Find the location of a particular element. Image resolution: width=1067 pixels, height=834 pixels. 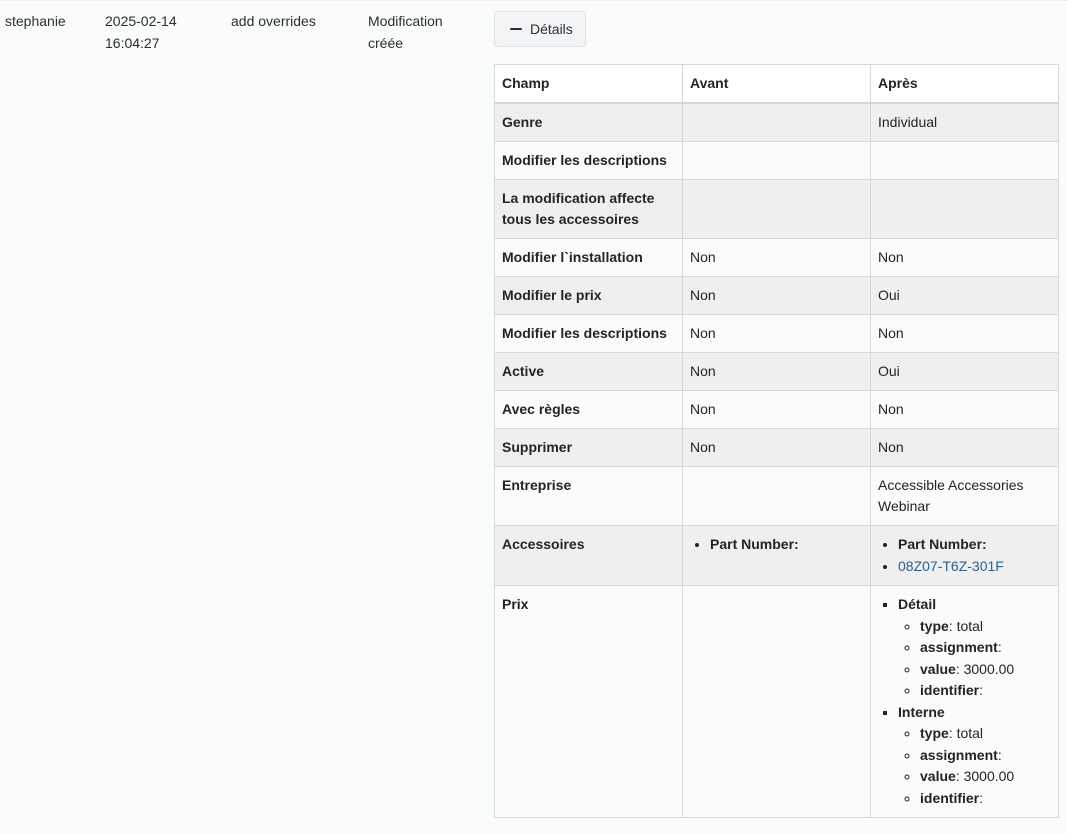

table-row: Supprimer Non Non is located at coordinates (776, 447).